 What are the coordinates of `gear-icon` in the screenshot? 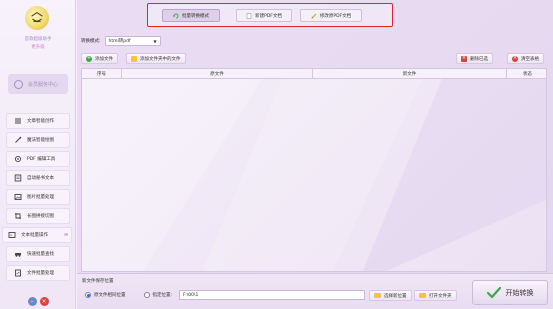 It's located at (18, 159).